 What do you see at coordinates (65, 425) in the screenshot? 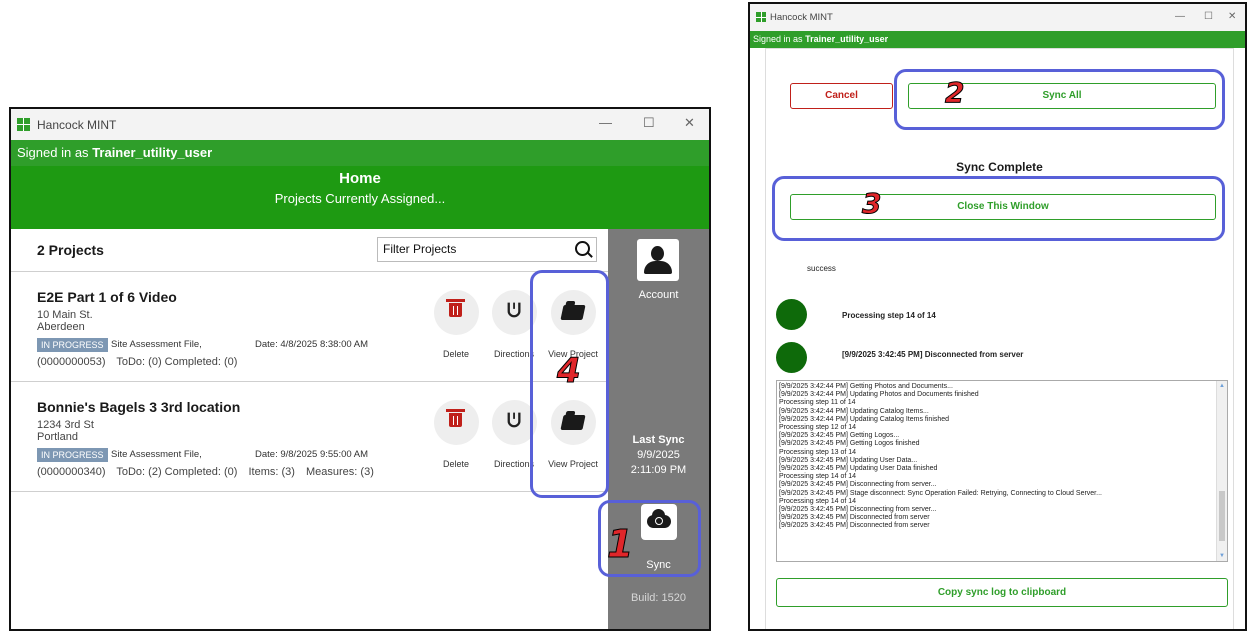
I see `address-line-1: 1234 3rd St` at bounding box center [65, 425].